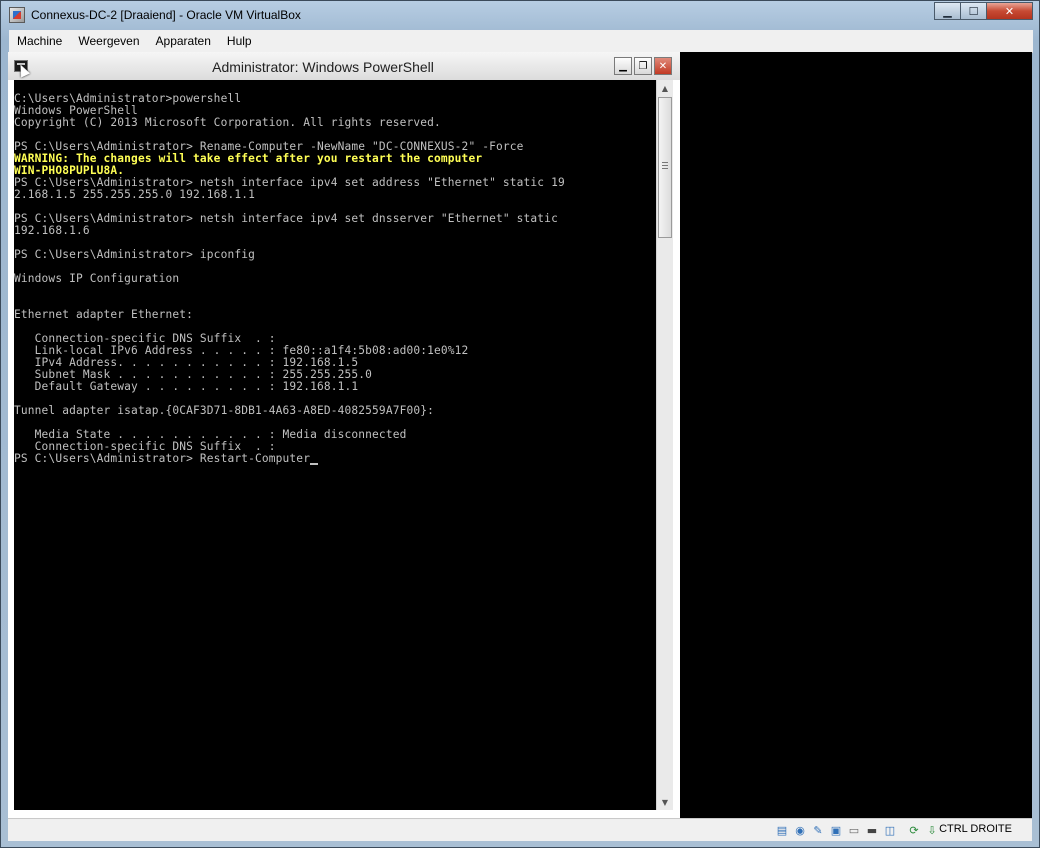 The width and height of the screenshot is (1040, 848). What do you see at coordinates (239, 41) in the screenshot?
I see `menu-hulp: Hulp` at bounding box center [239, 41].